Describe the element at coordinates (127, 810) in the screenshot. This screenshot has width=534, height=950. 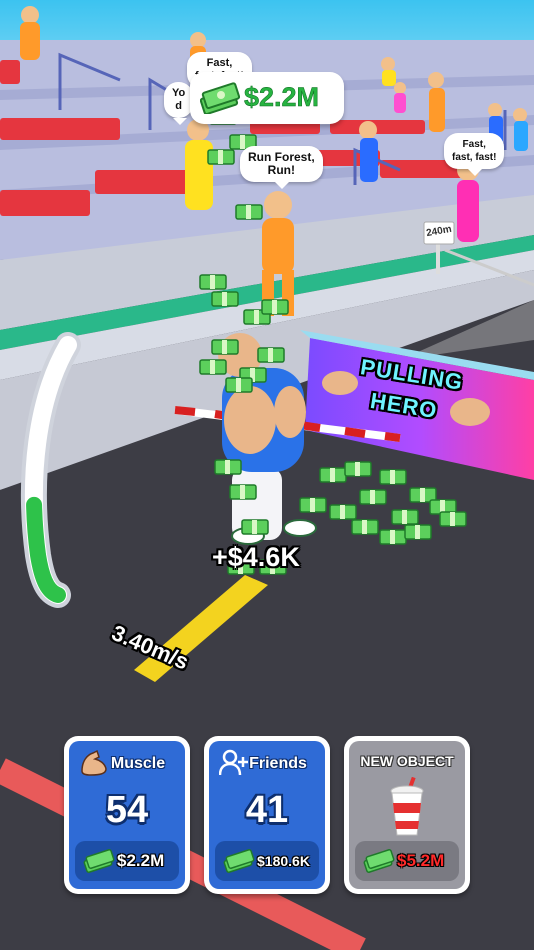
I see `upgrade-level: 54` at that location.